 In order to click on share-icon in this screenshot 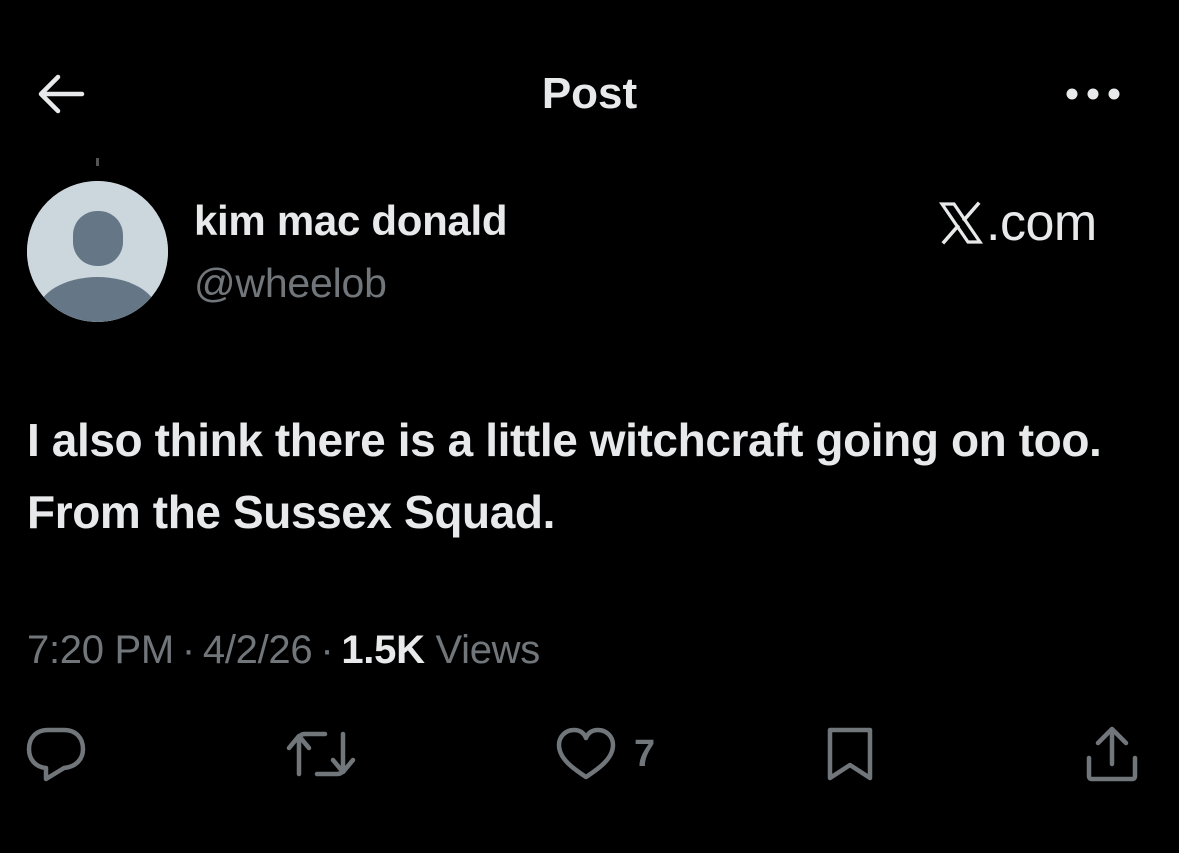, I will do `click(1112, 754)`.